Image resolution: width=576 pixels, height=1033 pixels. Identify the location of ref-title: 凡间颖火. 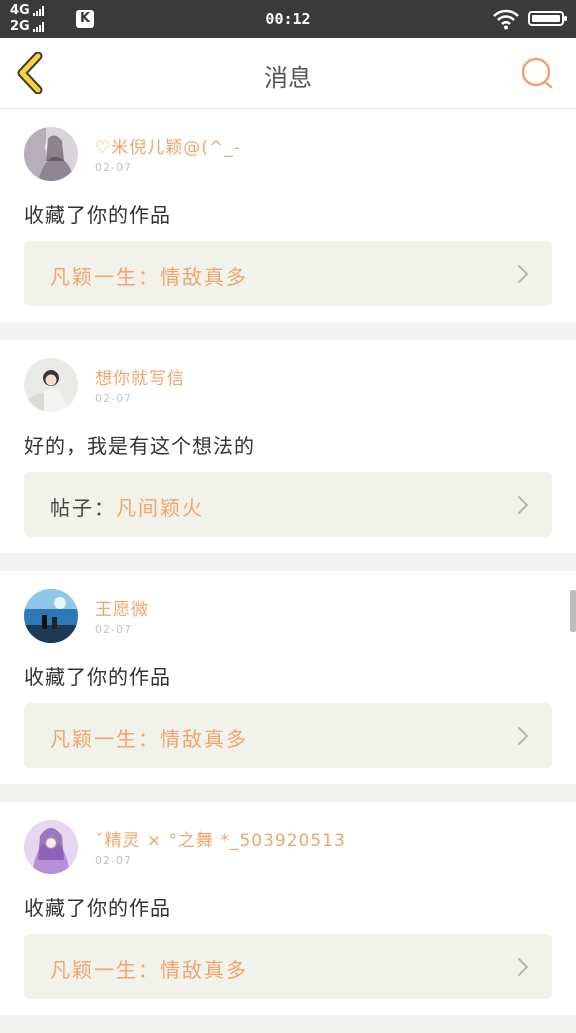
(160, 508).